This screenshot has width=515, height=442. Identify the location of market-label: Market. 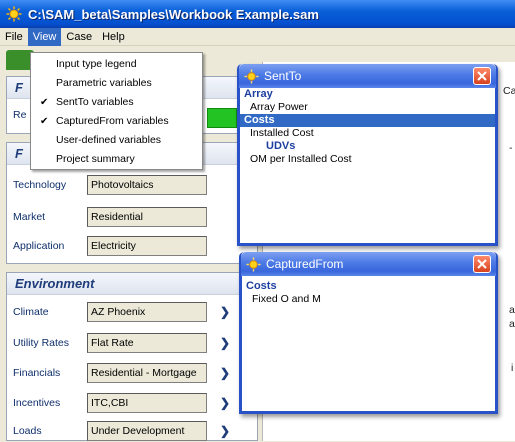
(29, 217).